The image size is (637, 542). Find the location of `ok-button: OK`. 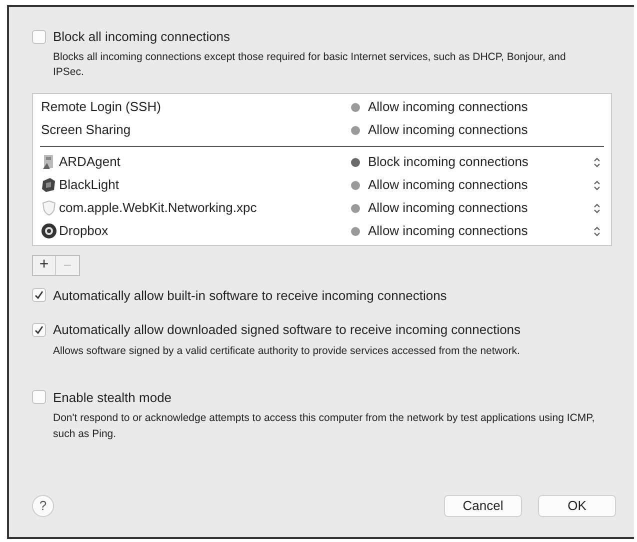

ok-button: OK is located at coordinates (577, 506).